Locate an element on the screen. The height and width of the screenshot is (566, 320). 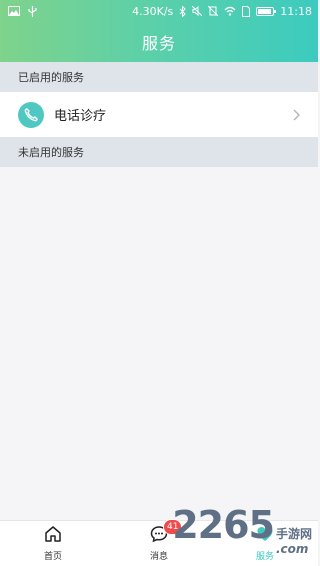
status-bar: 4.30K/s 11:18 is located at coordinates (159, 11).